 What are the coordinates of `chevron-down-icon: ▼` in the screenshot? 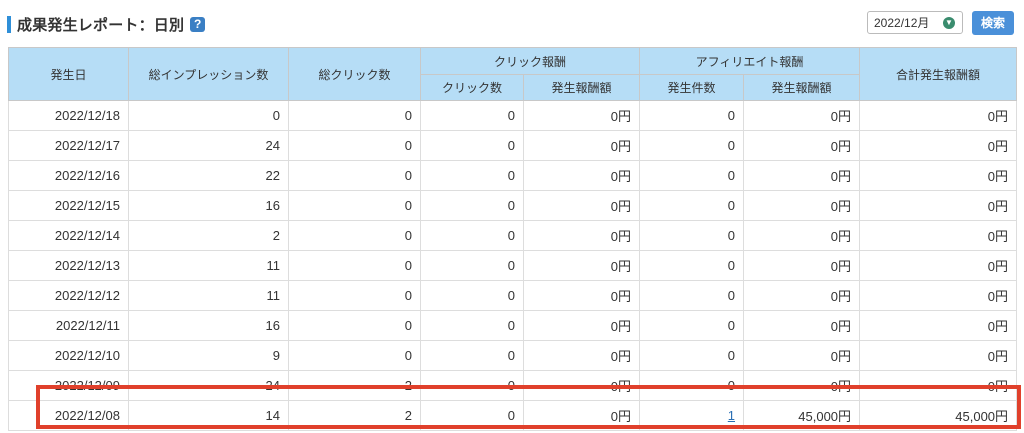 It's located at (949, 22).